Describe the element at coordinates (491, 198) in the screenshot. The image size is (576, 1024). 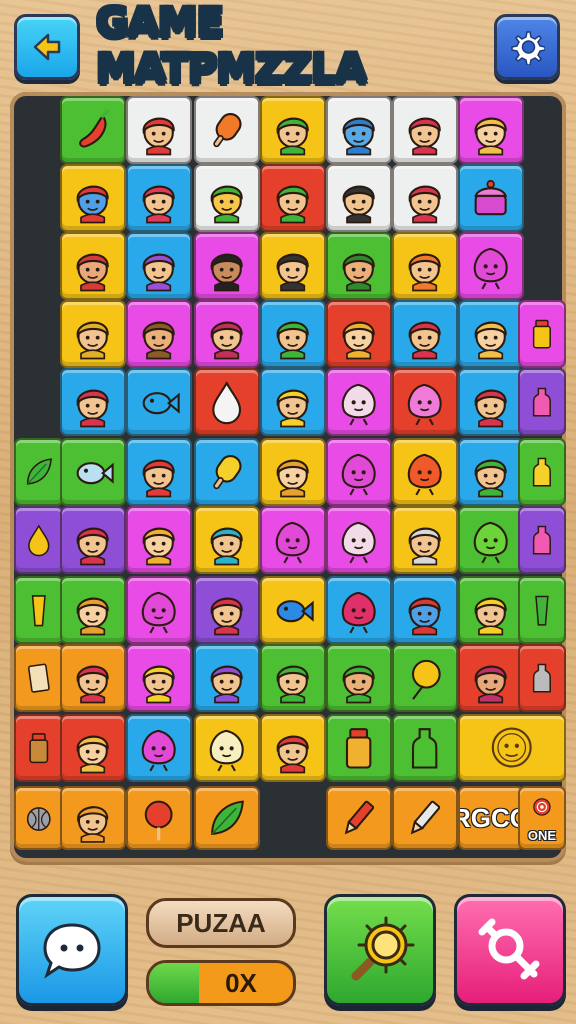
I see `tile-cake` at that location.